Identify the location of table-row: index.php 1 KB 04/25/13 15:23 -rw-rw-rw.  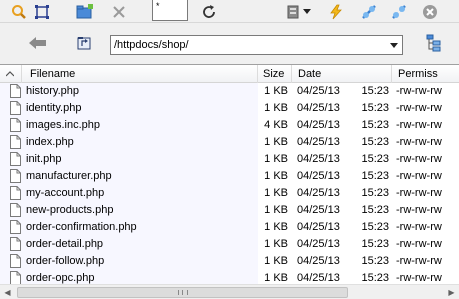
(229, 142).